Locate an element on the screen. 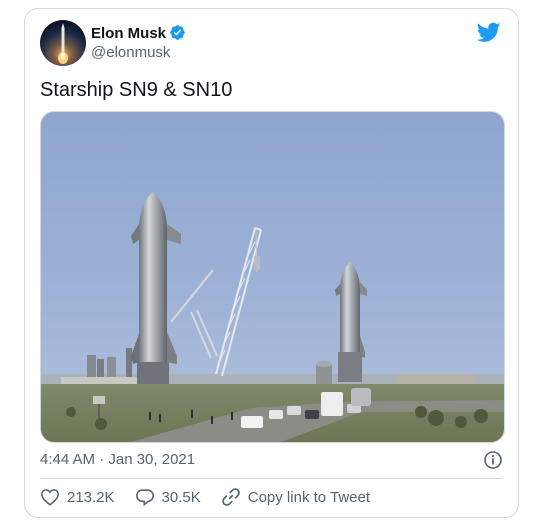  like-button: 213.2K is located at coordinates (77, 497).